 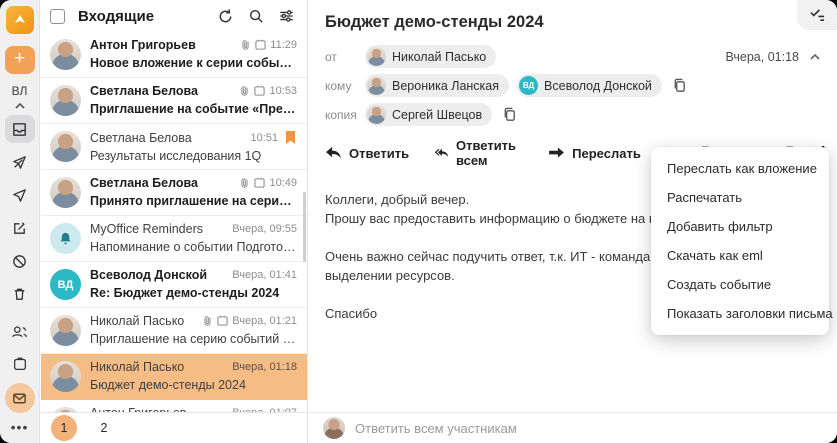 I want to click on menu-item-add-filter: Добавить фильтр, so click(x=740, y=226).